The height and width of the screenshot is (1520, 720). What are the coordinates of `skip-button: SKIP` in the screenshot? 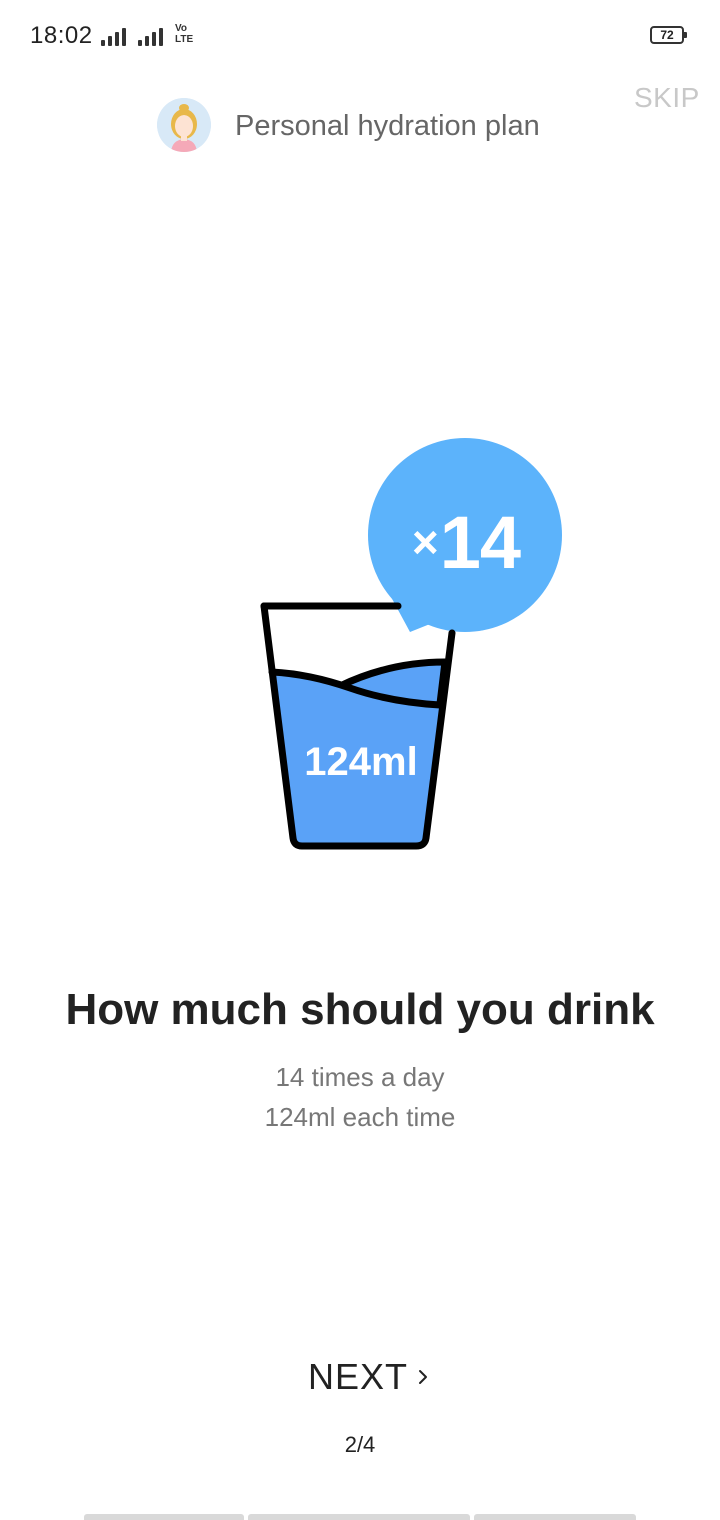 It's located at (667, 98).